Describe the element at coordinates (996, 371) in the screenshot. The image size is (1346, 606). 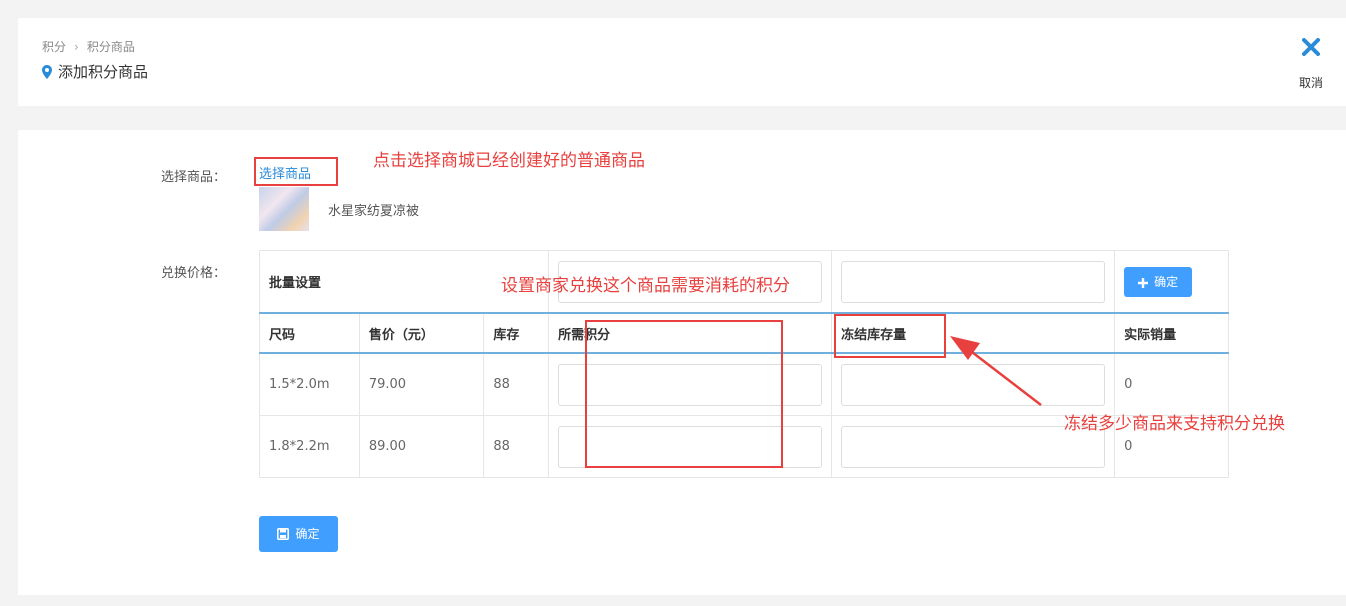
I see `annotation-arrow` at that location.